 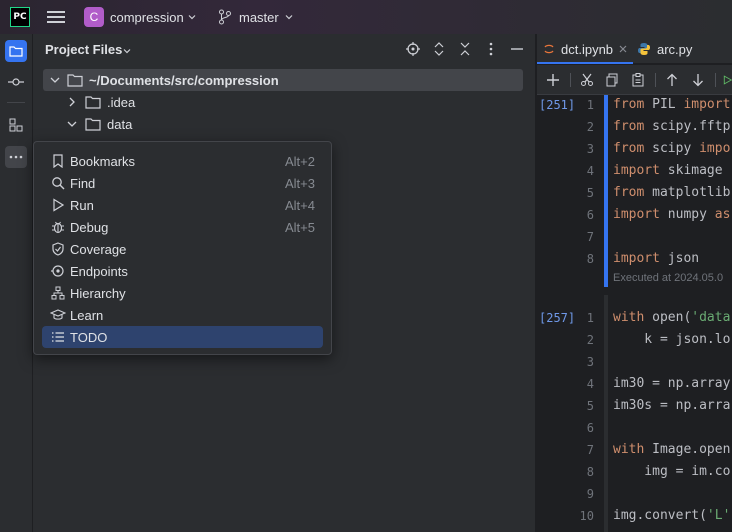 What do you see at coordinates (16, 283) in the screenshot?
I see `left-tool-window-bar` at bounding box center [16, 283].